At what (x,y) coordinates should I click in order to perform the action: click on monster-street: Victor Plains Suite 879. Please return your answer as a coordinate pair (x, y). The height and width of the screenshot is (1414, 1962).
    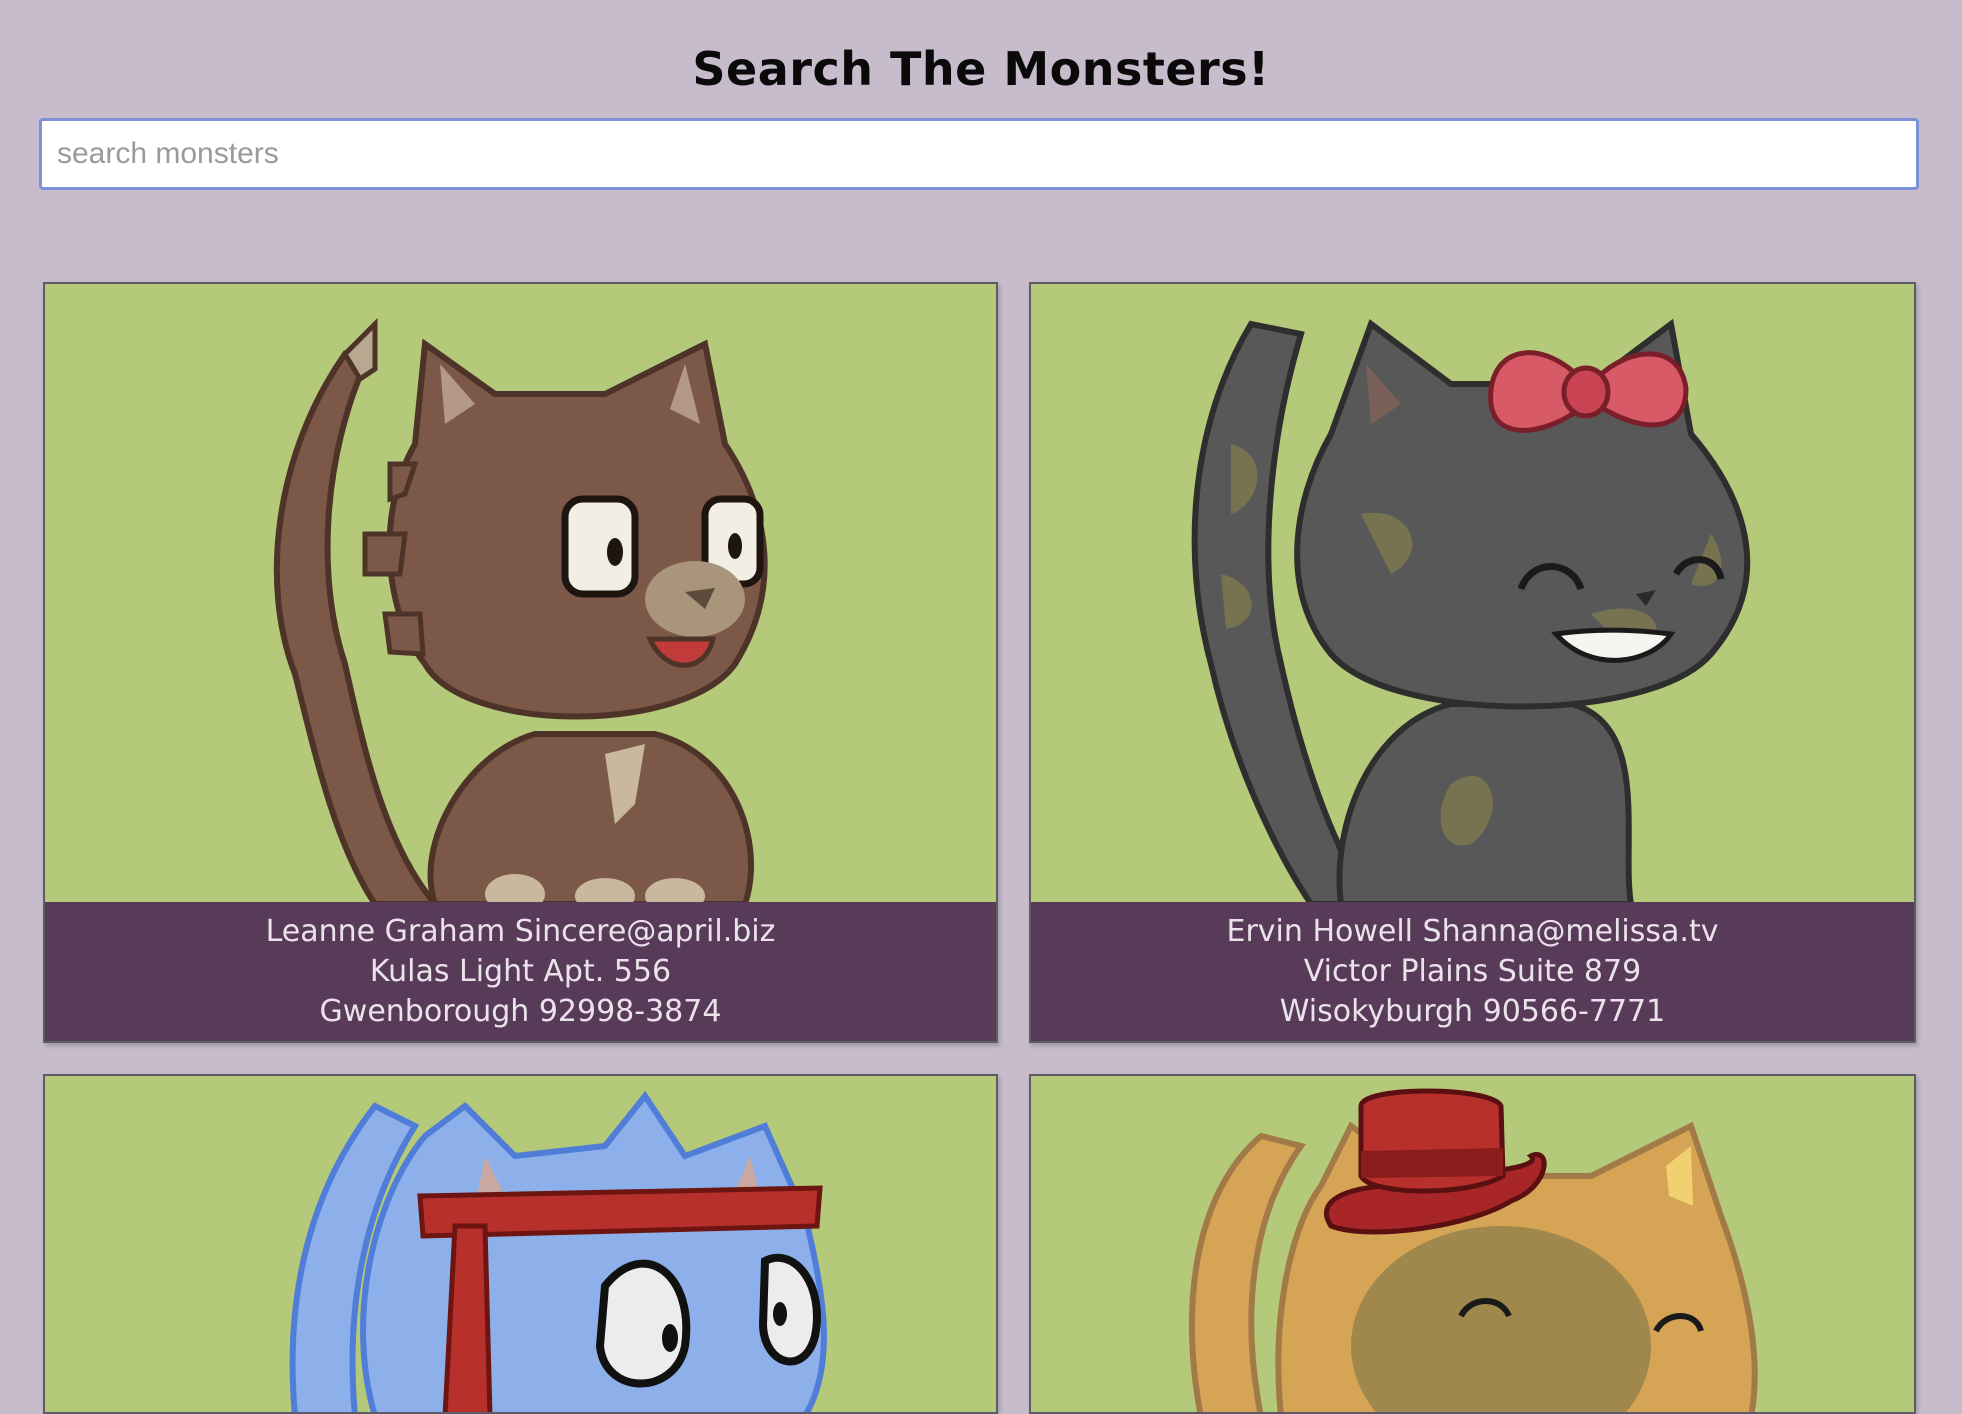
    Looking at the image, I should click on (1472, 971).